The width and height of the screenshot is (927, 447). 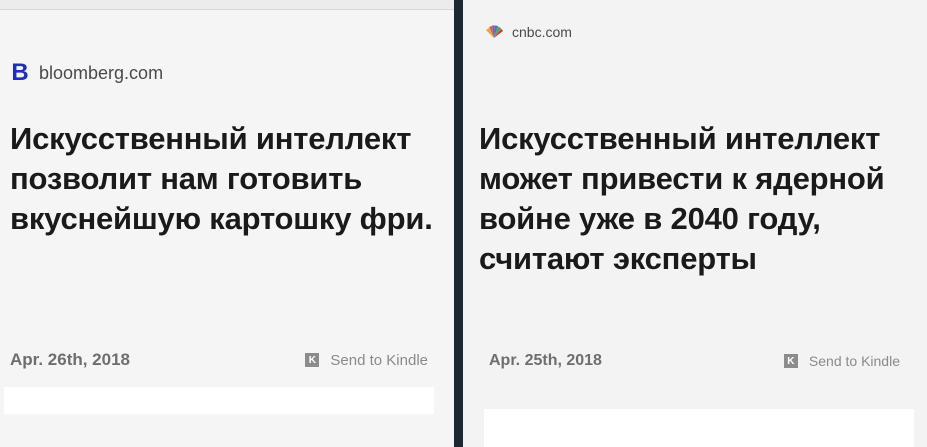 I want to click on bloomberg-logo-icon: B, so click(x=20, y=72).